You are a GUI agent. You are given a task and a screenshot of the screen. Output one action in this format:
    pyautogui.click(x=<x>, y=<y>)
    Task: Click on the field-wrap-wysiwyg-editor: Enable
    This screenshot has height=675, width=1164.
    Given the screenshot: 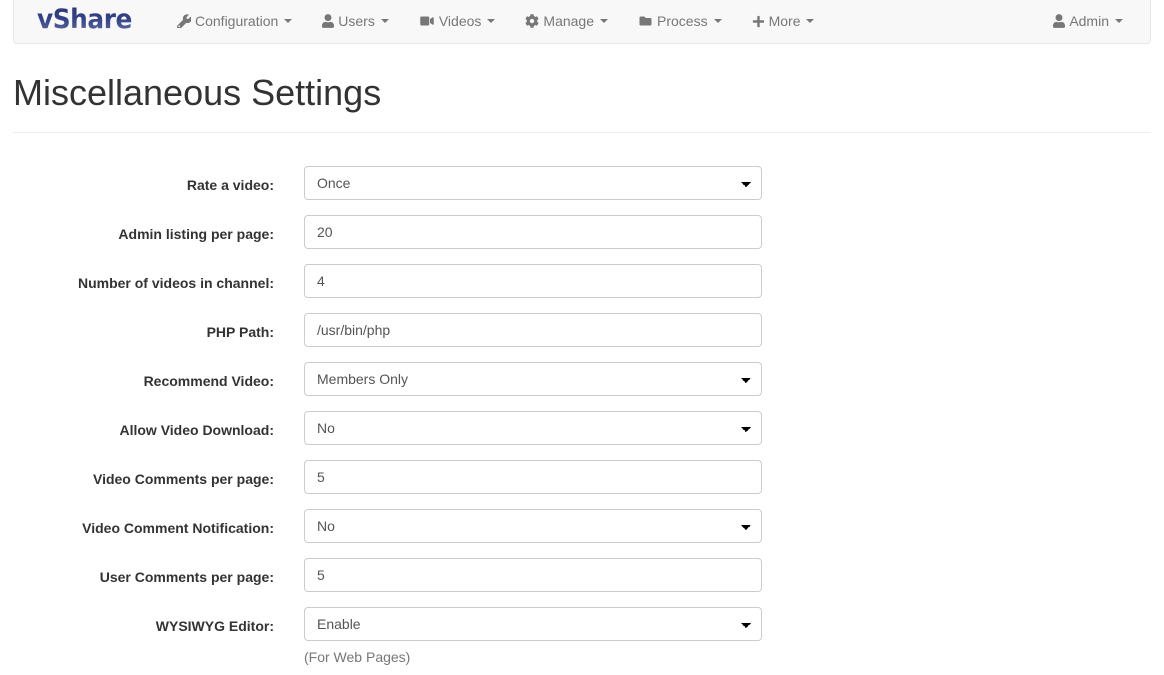 What is the action you would take?
    pyautogui.click(x=533, y=624)
    